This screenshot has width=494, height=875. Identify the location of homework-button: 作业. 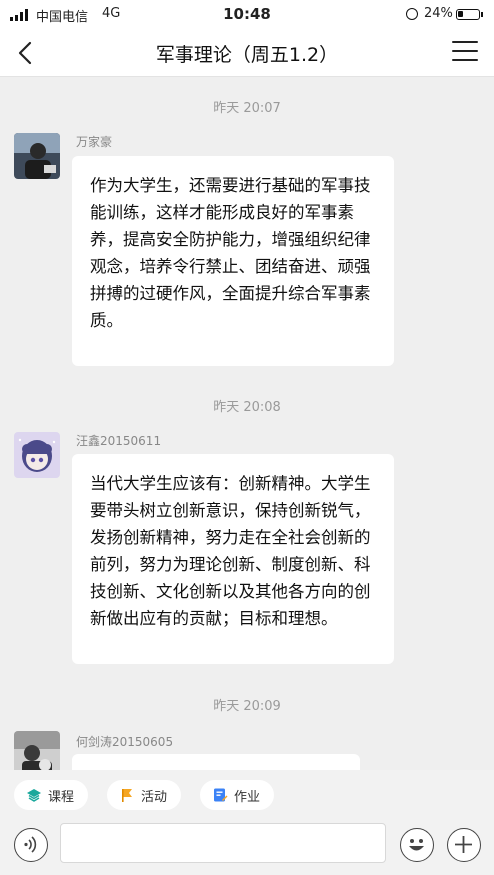
(237, 795).